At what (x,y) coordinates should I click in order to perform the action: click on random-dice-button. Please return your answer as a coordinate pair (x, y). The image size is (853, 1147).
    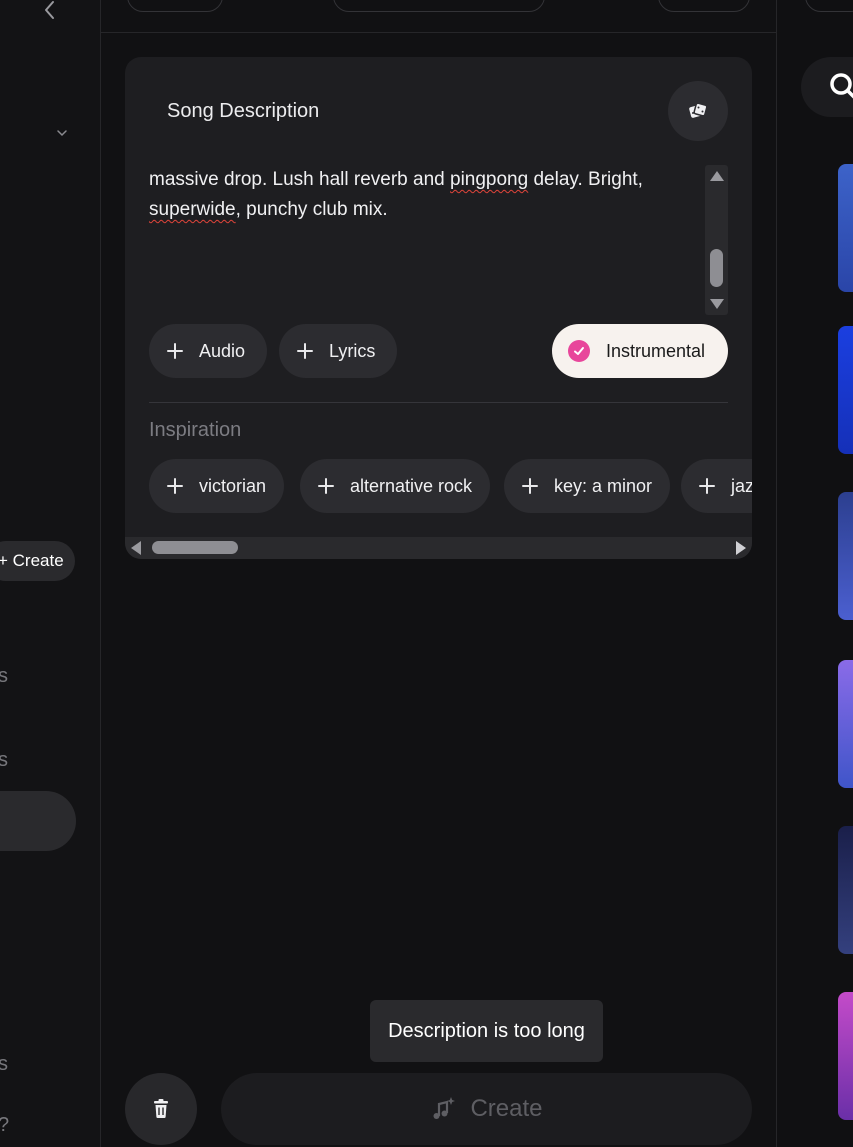
    Looking at the image, I should click on (698, 111).